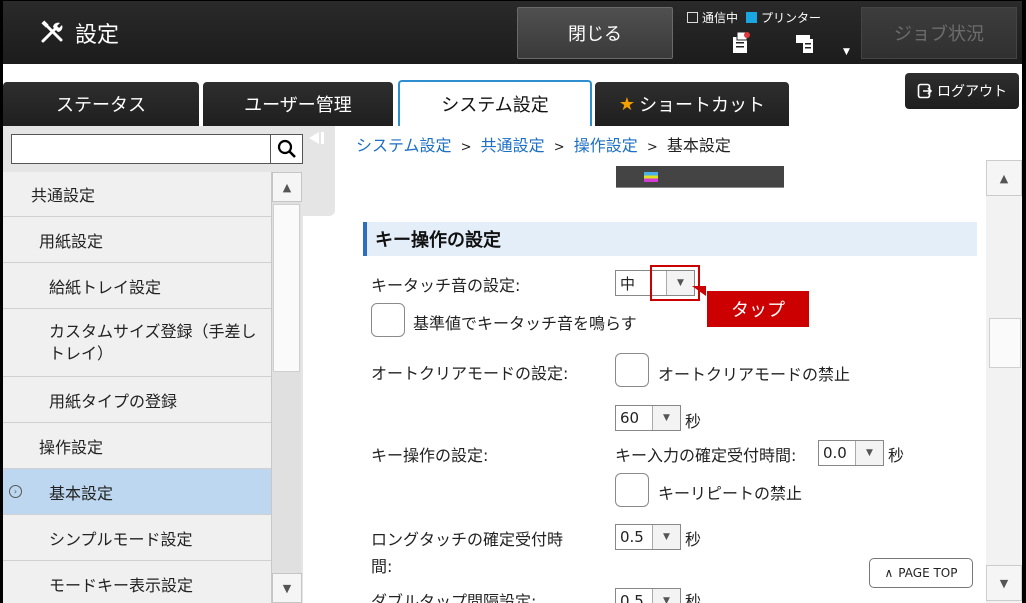  I want to click on sidebar-item-label: カスタムサイズ登録（手差しトレイ）, so click(153, 342).